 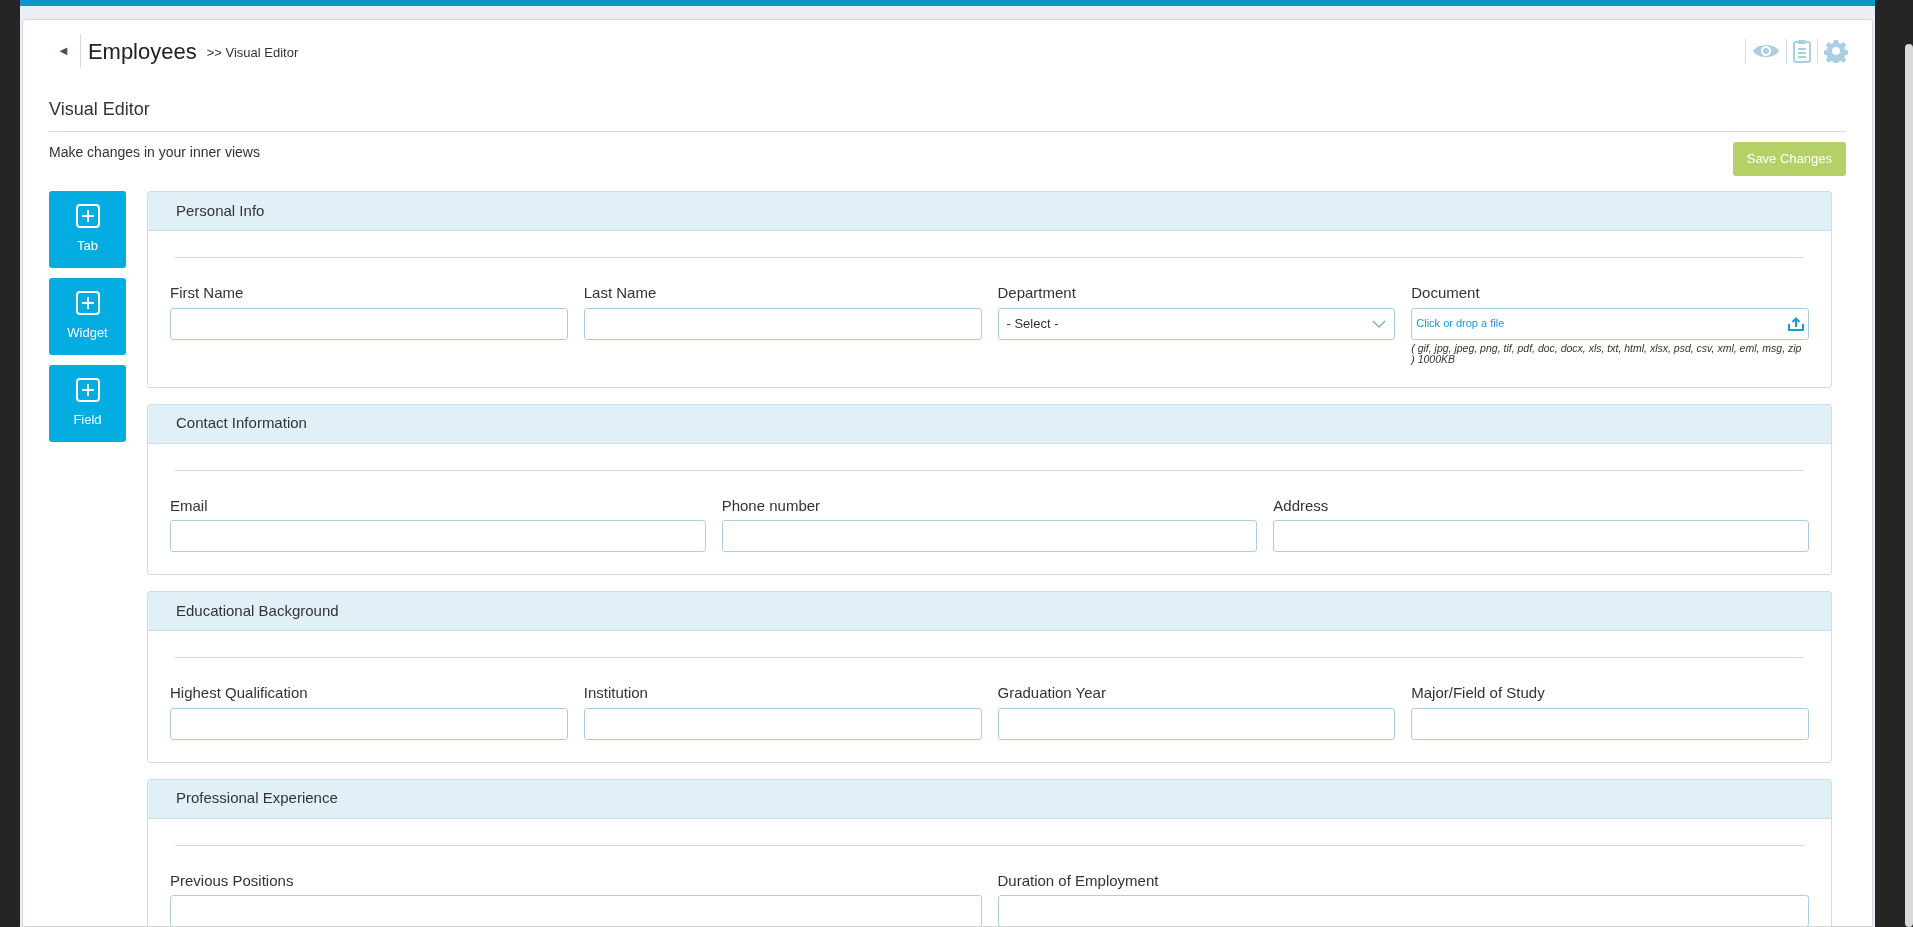 I want to click on file-drop-field: Click or drop a file, so click(x=1610, y=323).